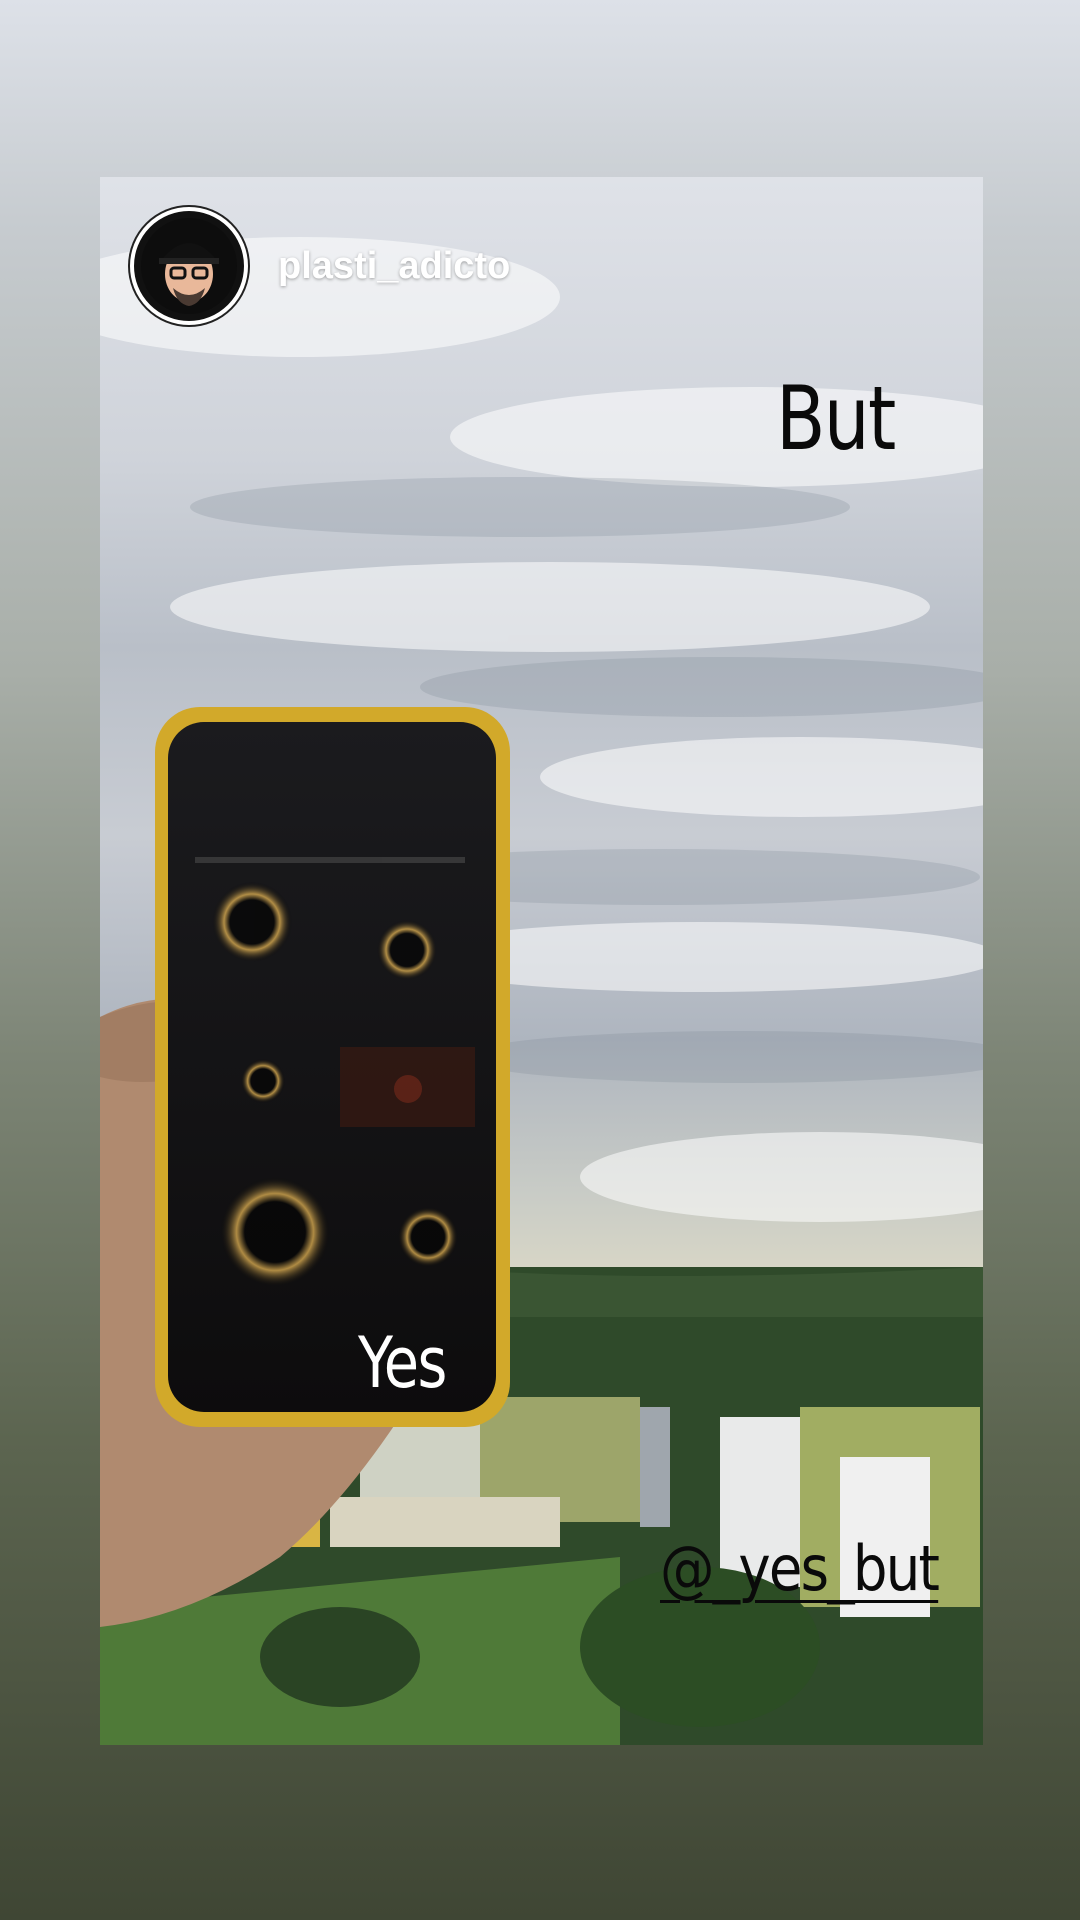 This screenshot has height=1920, width=1080. I want to click on avatar-cartoon-icon, so click(189, 266).